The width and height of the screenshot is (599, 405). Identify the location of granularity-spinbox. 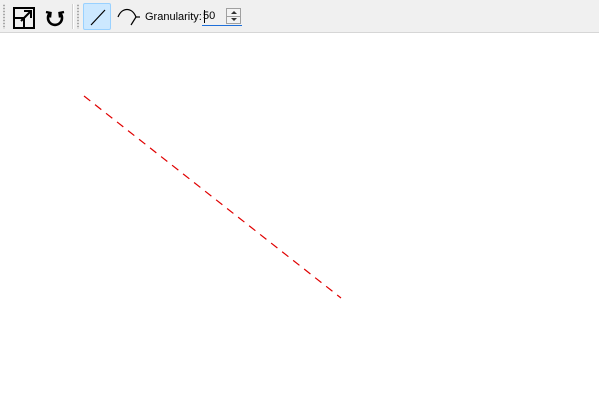
(222, 17).